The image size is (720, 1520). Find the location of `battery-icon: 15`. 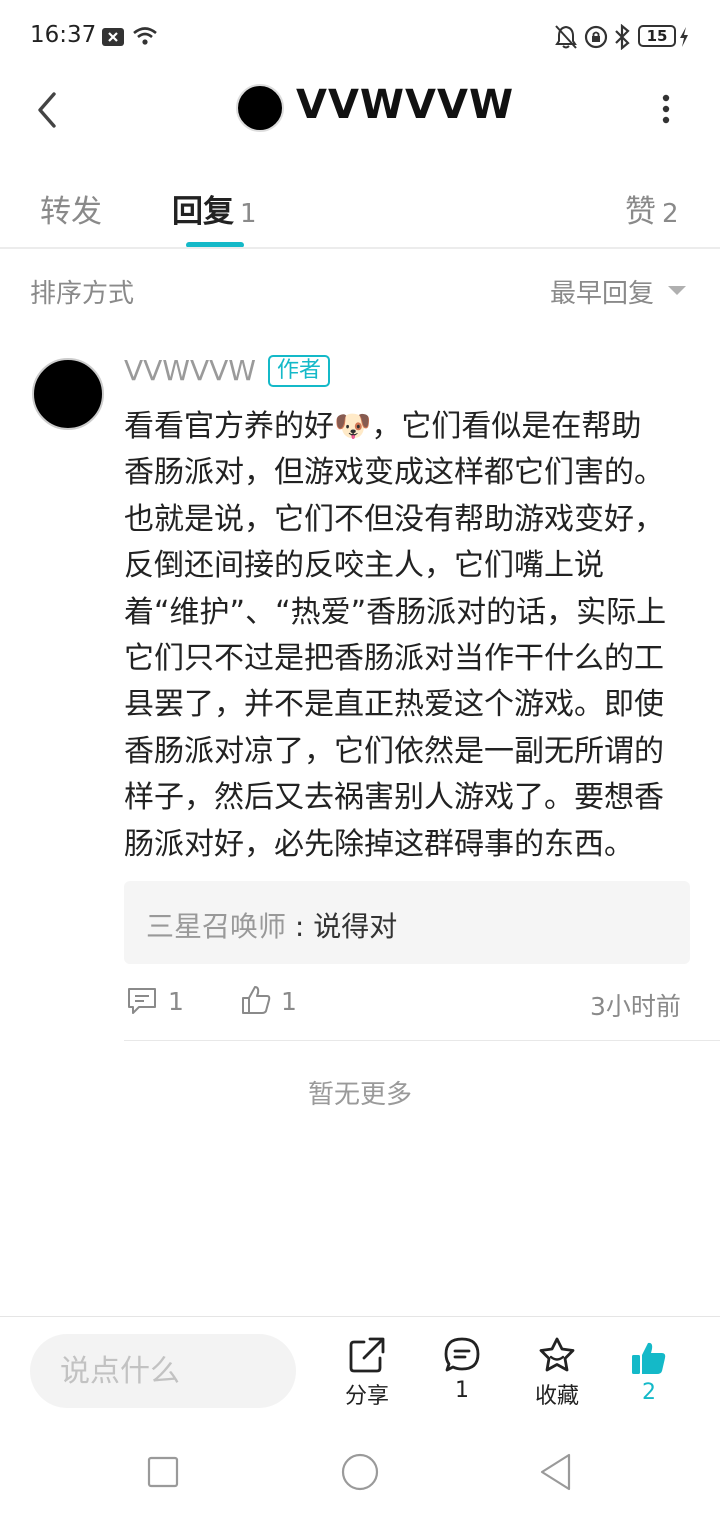

battery-icon: 15 is located at coordinates (657, 36).